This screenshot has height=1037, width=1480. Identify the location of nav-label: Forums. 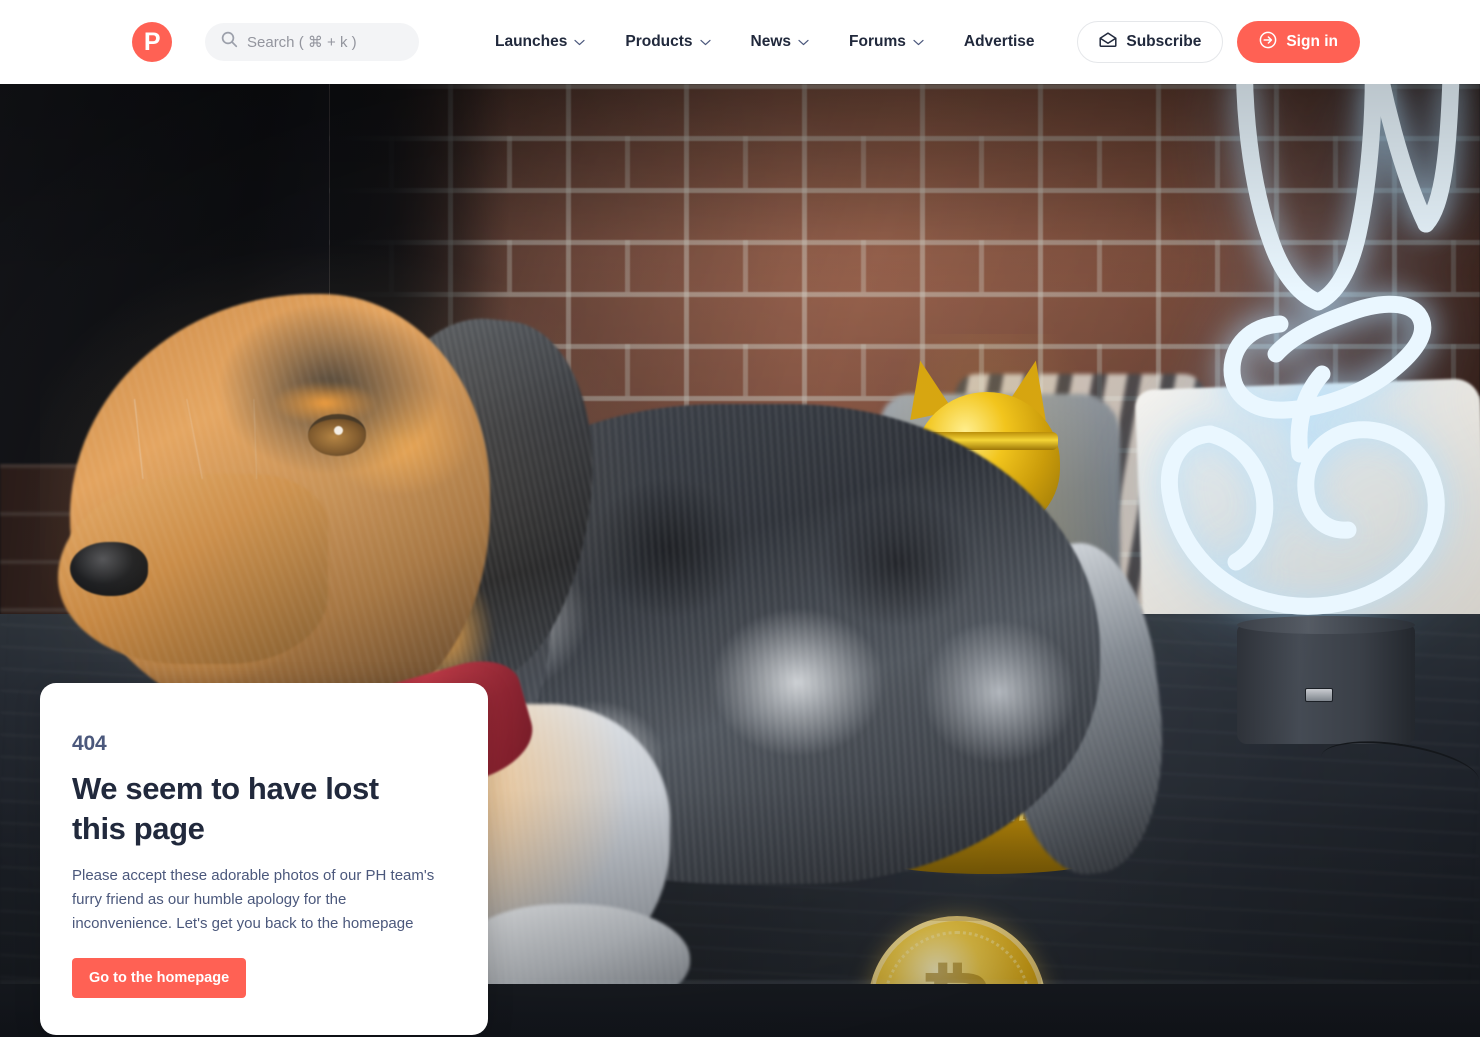
(877, 41).